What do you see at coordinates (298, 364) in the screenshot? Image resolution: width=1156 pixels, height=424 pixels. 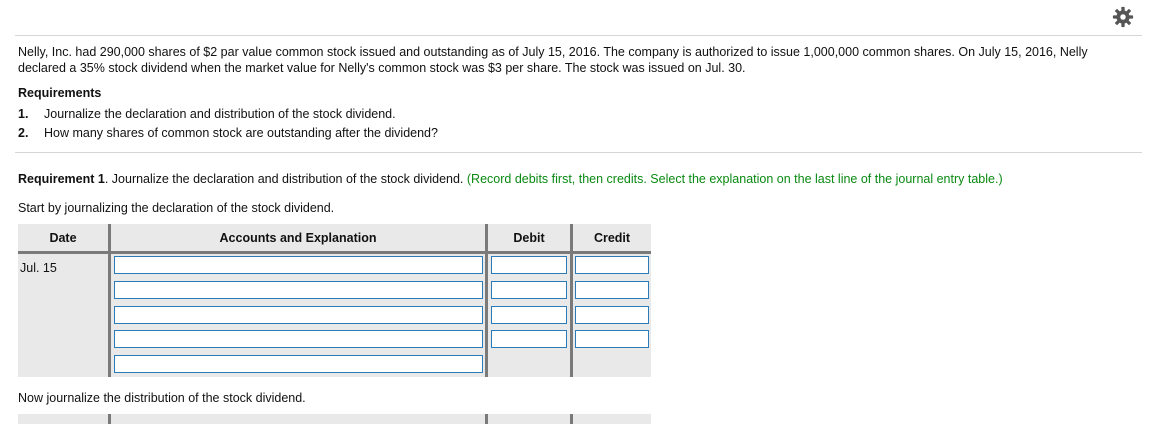 I see `explanation-input` at bounding box center [298, 364].